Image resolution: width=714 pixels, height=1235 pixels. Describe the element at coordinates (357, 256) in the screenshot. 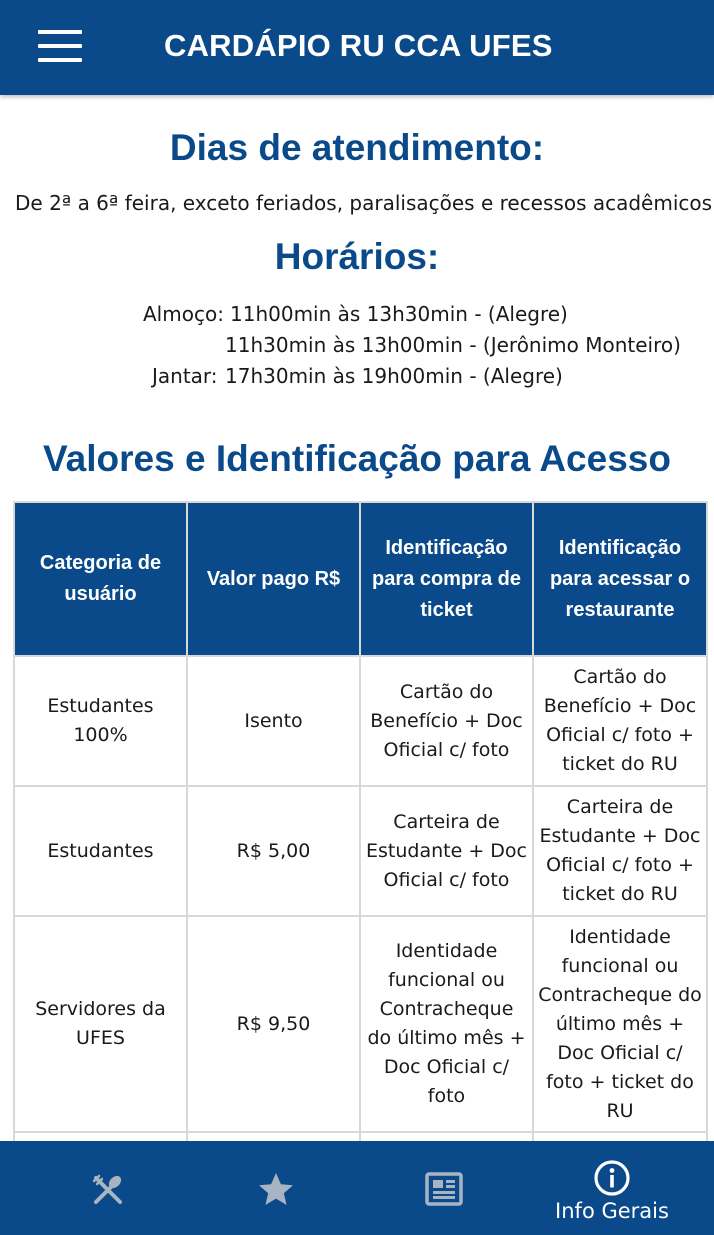

I see `hours-heading: Horários:` at that location.